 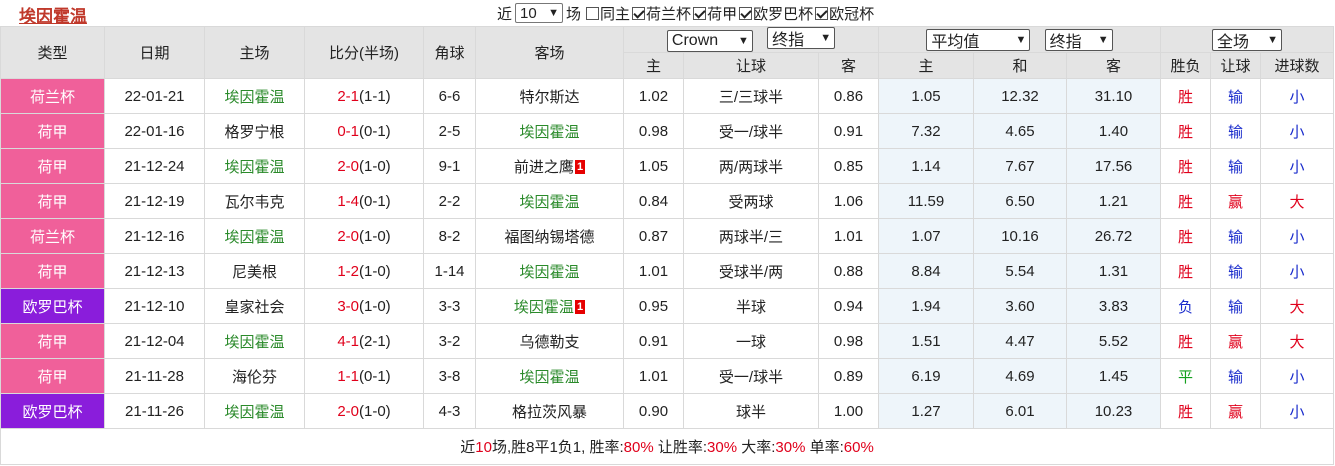 I want to click on home-team-cell: 埃因霍温, so click(x=254, y=96).